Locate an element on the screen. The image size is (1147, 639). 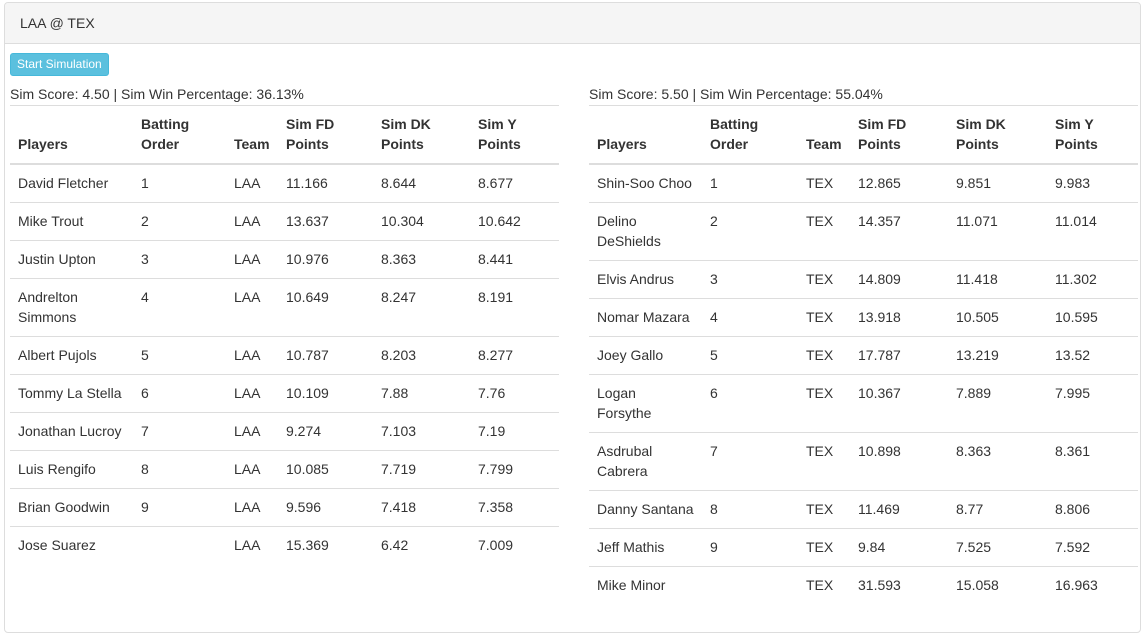
player-name-cell: Elvis Andrus is located at coordinates (645, 279).